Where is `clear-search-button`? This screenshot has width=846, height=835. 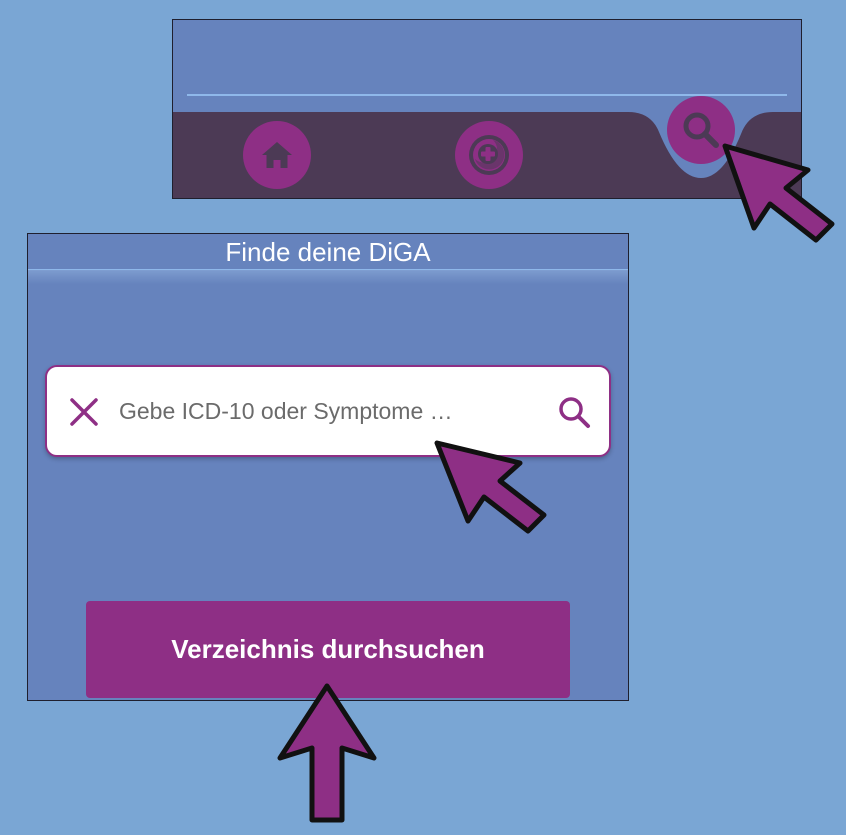 clear-search-button is located at coordinates (84, 412).